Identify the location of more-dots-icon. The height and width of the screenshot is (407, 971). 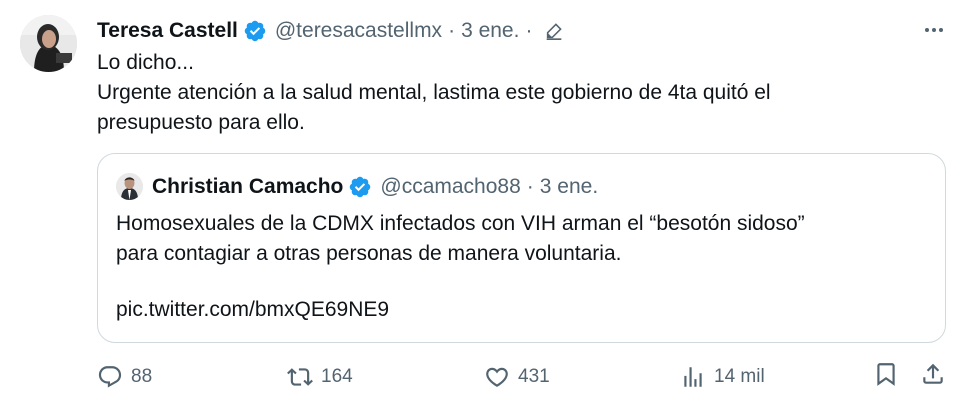
(934, 30).